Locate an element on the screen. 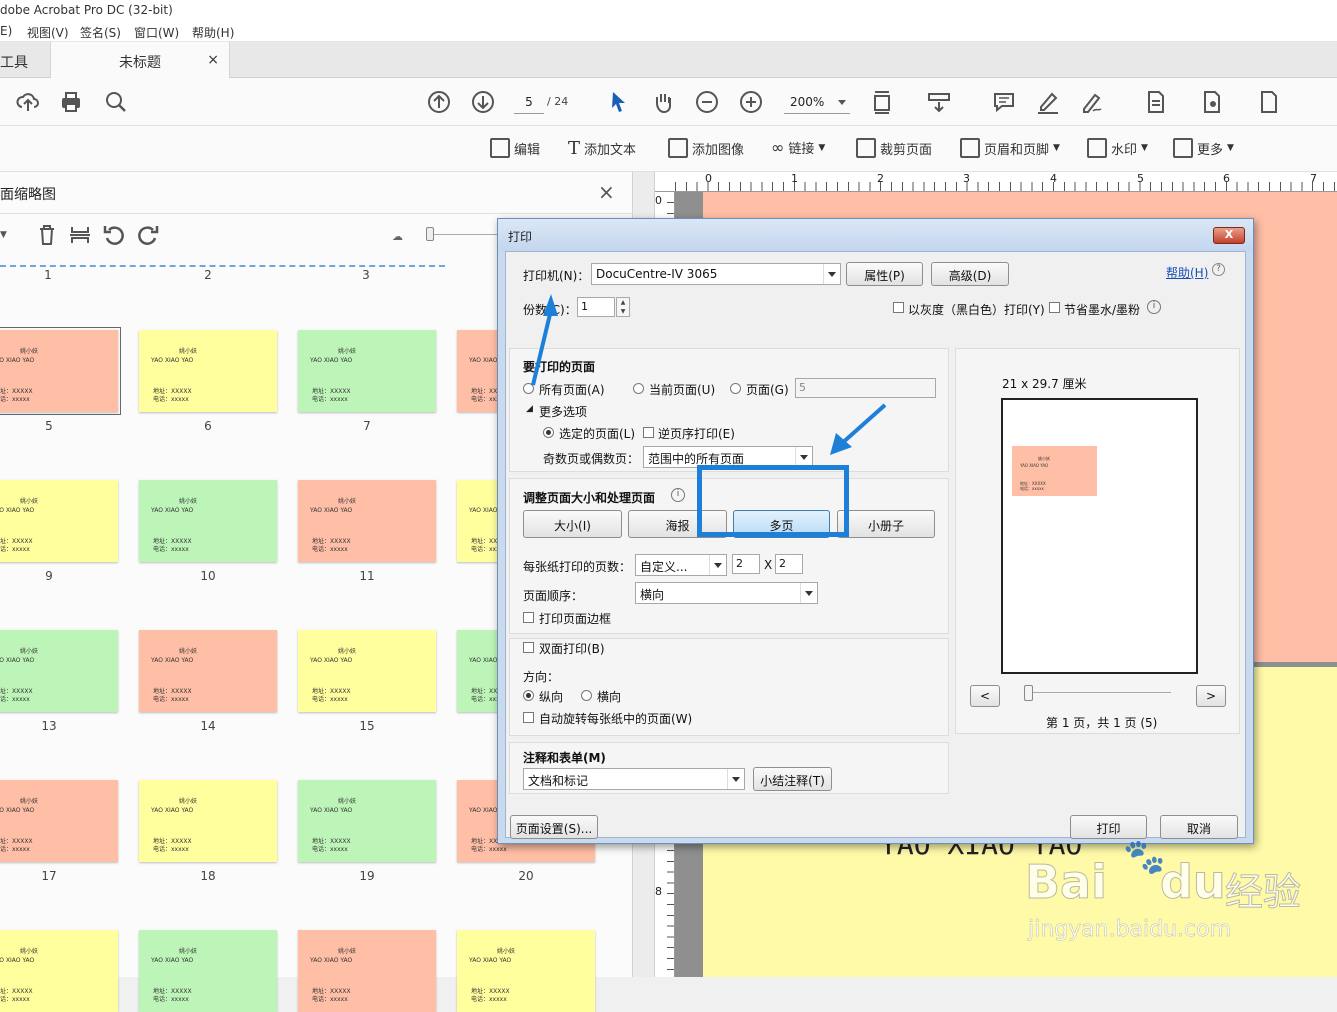  options-chevron-icon: ▼ is located at coordinates (3, 235).